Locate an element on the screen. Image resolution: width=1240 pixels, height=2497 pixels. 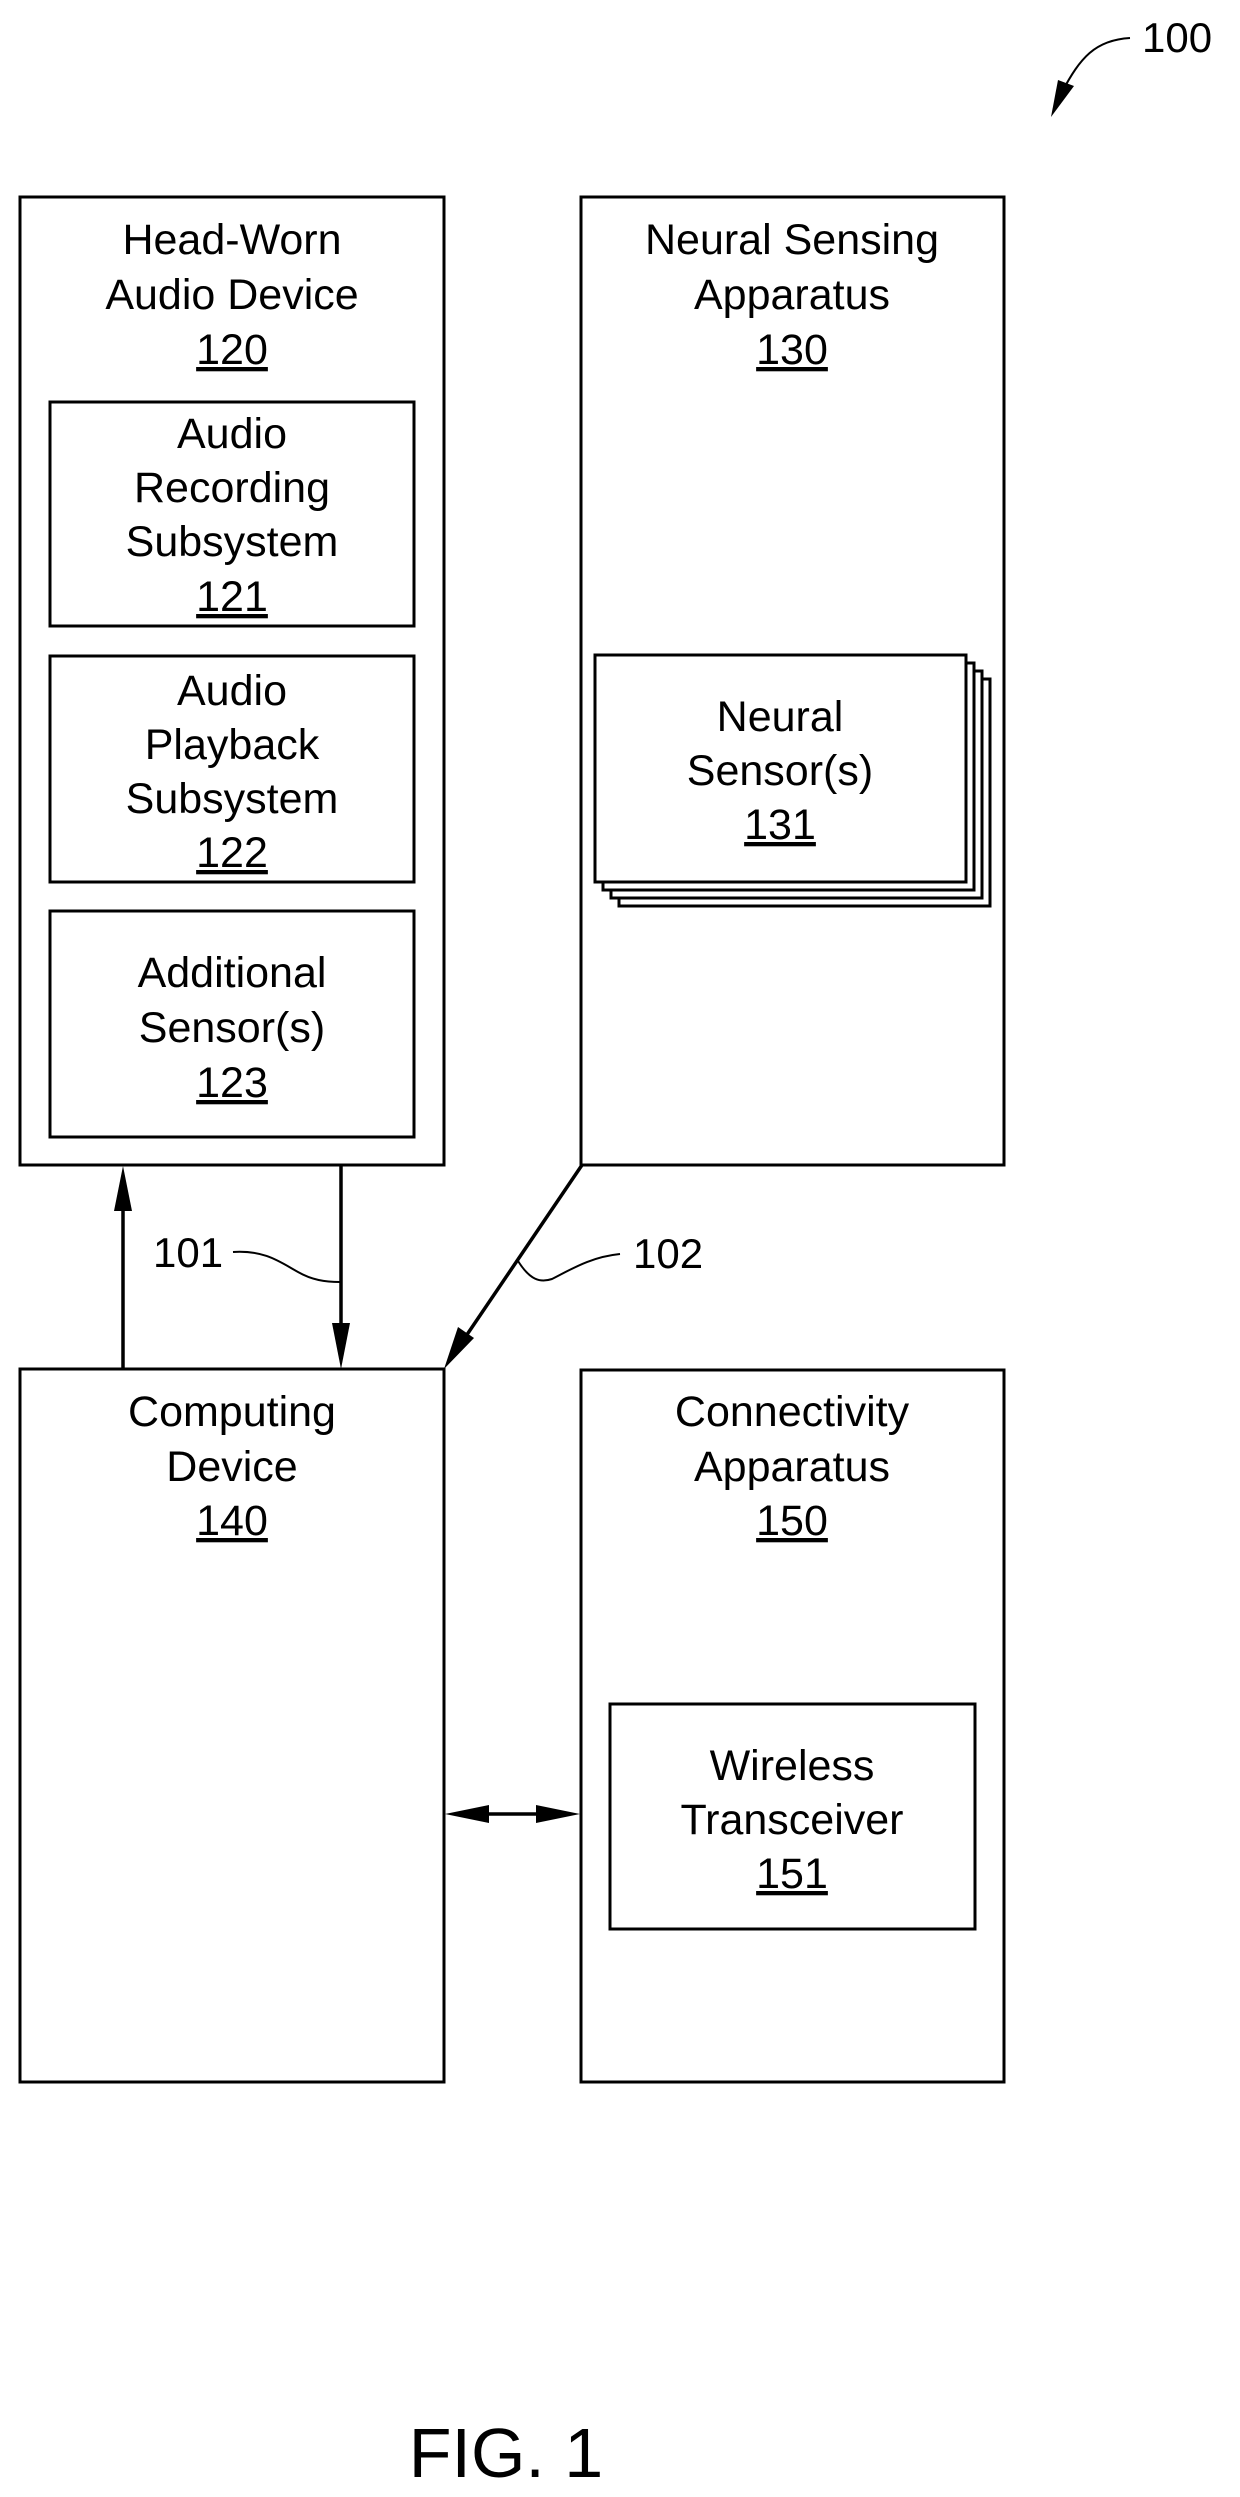
block-120-title-line-2: Audio Device is located at coordinates (231, 295).